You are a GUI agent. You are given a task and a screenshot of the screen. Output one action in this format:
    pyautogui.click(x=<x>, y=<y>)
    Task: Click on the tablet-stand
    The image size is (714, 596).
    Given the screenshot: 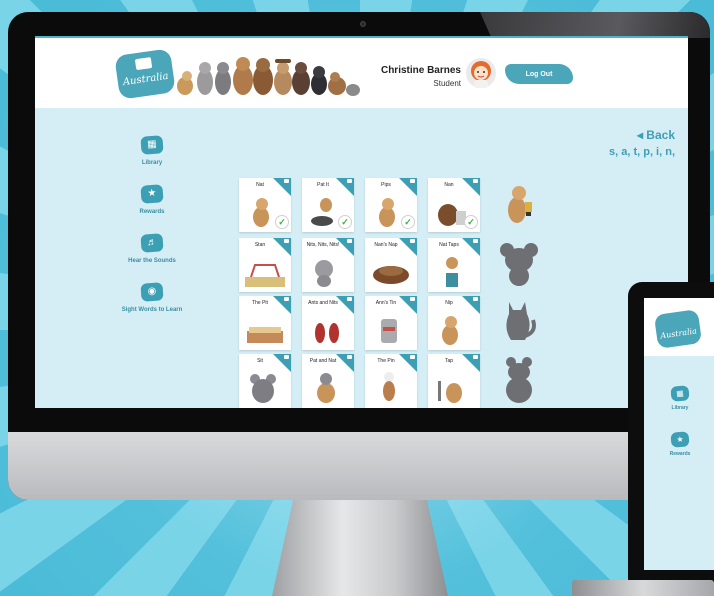 What is the action you would take?
    pyautogui.click(x=643, y=588)
    